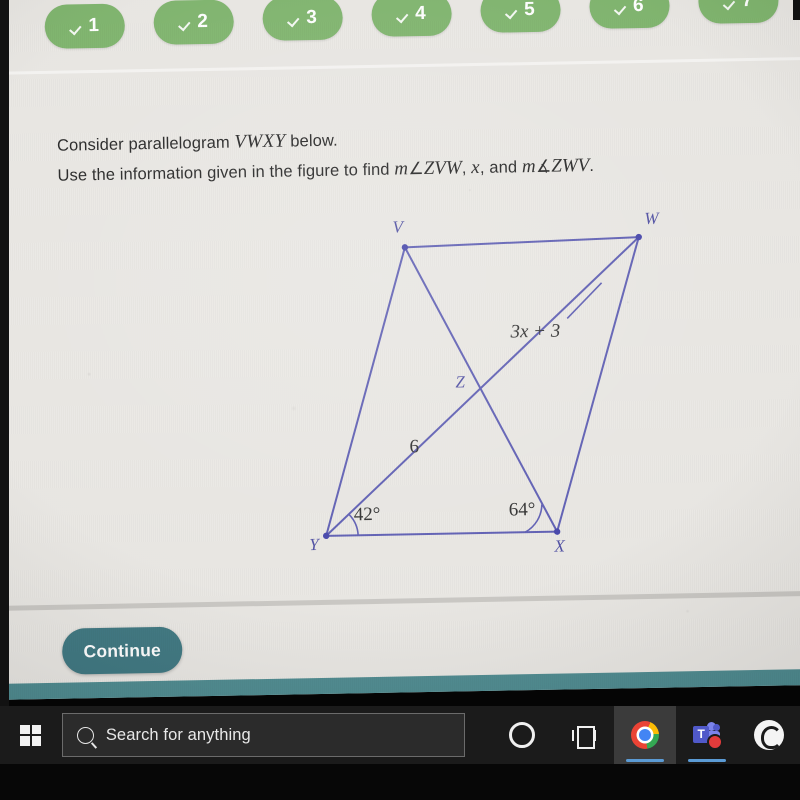 This screenshot has width=800, height=800. Describe the element at coordinates (178, 734) in the screenshot. I see `search-input-placeholder: Search for anything` at that location.